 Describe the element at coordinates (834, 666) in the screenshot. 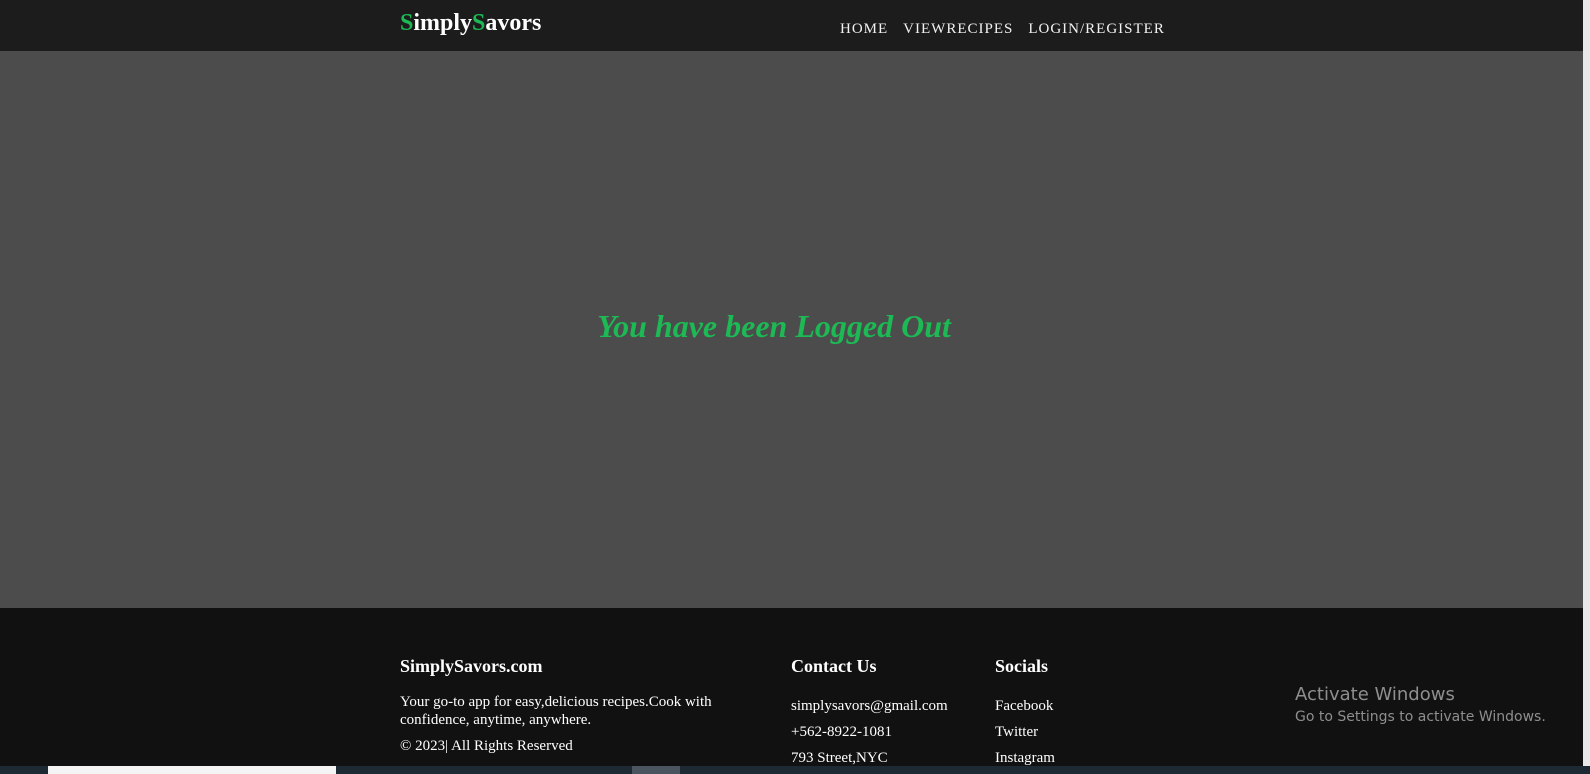

I see `footer-contact-heading: Contact Us` at that location.